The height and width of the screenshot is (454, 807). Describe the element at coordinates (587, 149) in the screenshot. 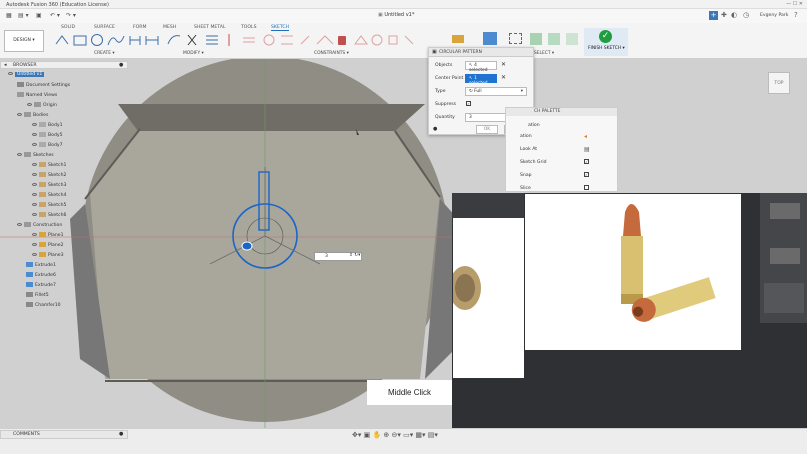

I see `look-at-icon: ▤` at that location.